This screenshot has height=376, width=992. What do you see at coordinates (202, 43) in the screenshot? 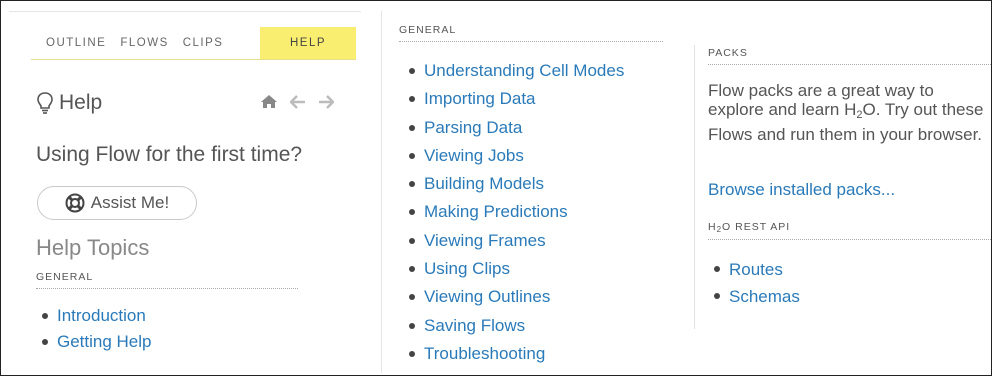
I see `tab-clips: CLIPS` at bounding box center [202, 43].